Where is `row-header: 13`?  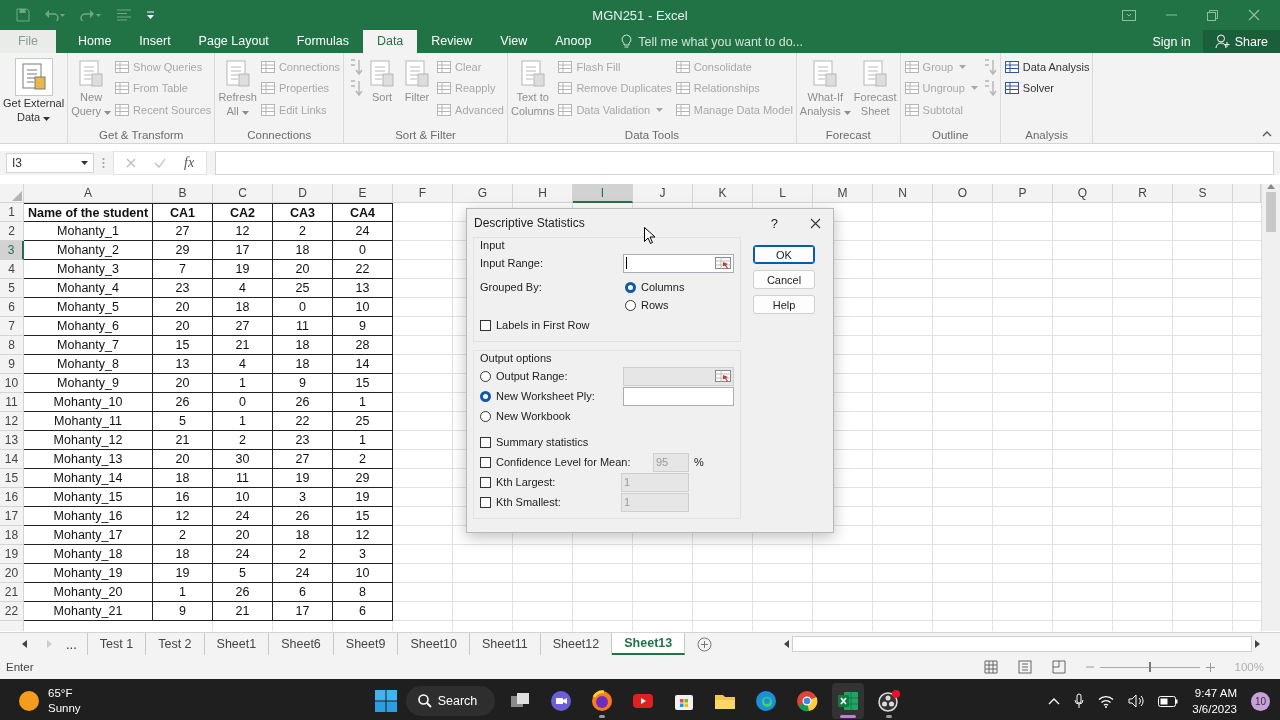 row-header: 13 is located at coordinates (12, 440).